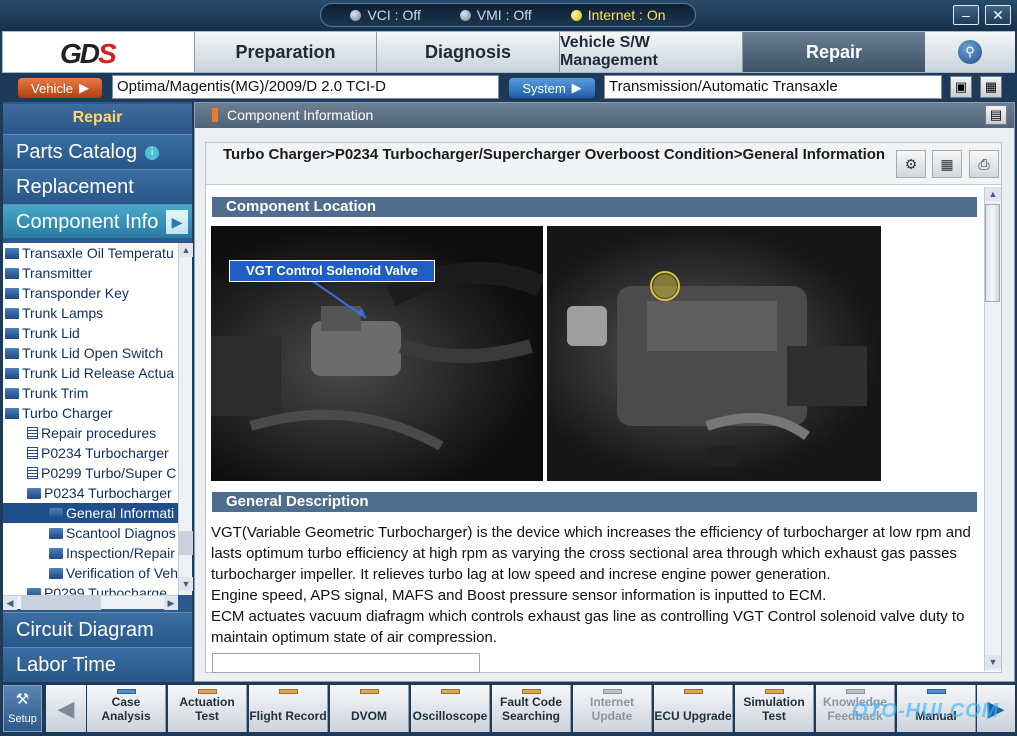 This screenshot has height=736, width=1017. I want to click on tree-item-label: P0299 Turbocharge, so click(105, 590).